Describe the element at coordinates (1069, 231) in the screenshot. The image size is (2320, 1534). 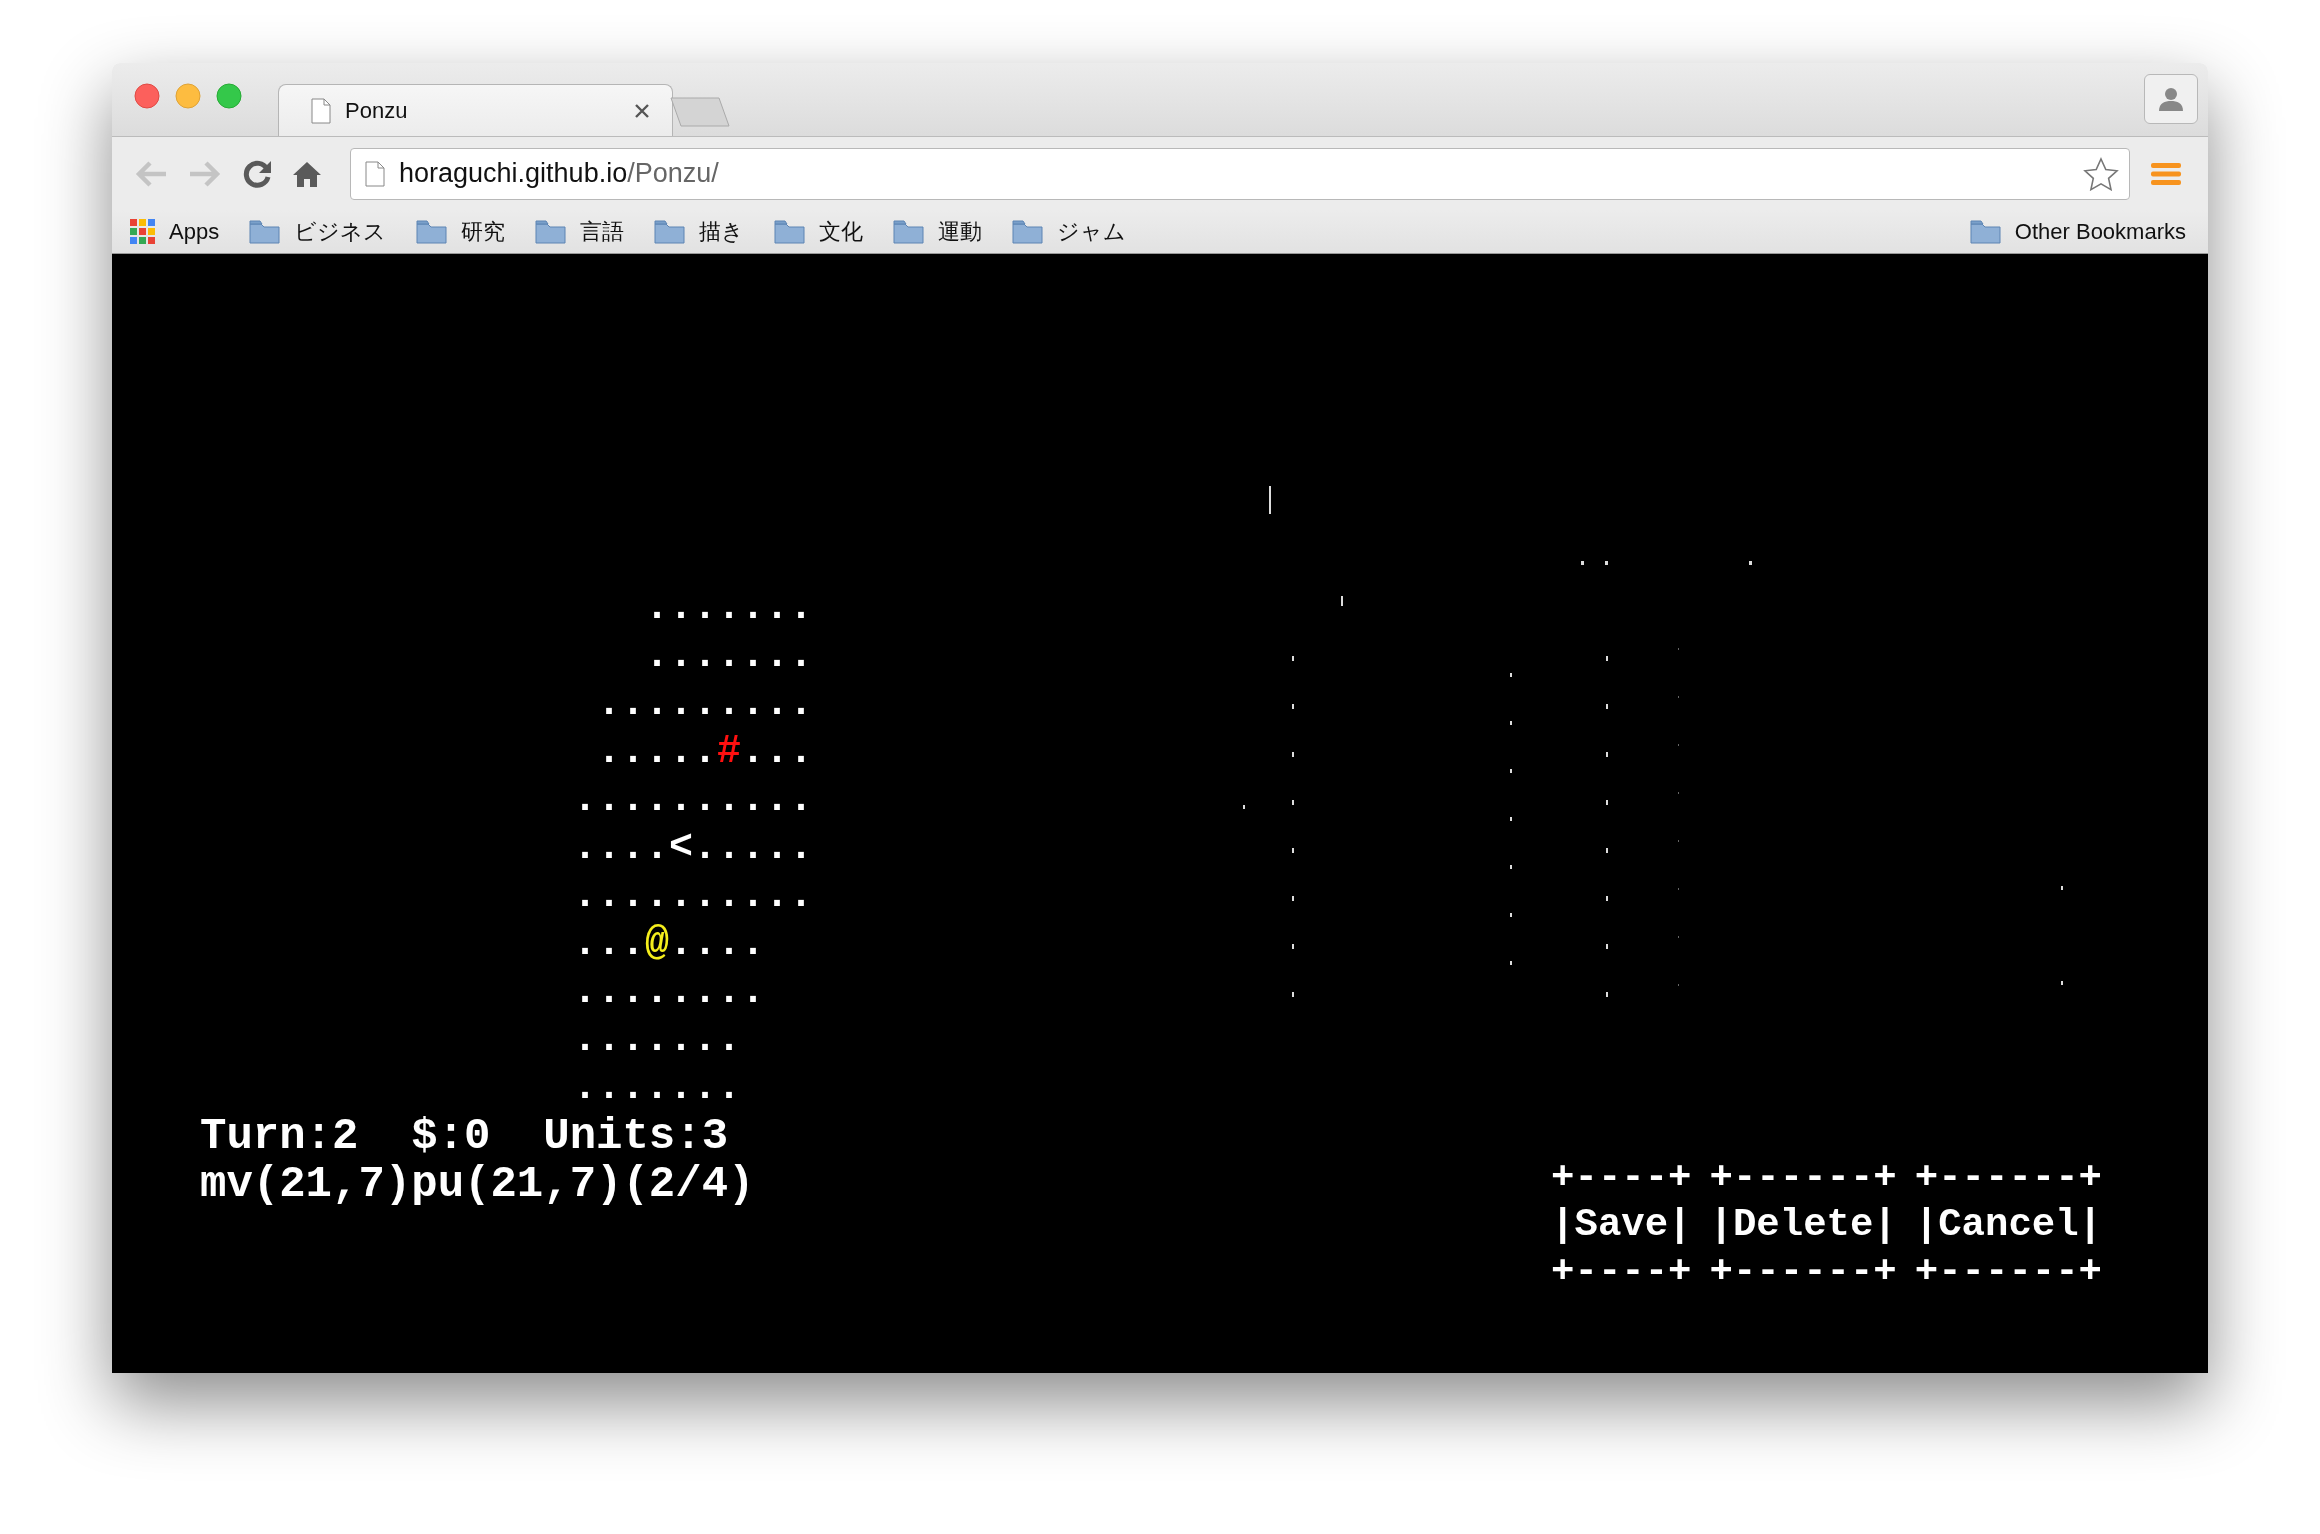
I see `bookmark-item: ジャム` at that location.